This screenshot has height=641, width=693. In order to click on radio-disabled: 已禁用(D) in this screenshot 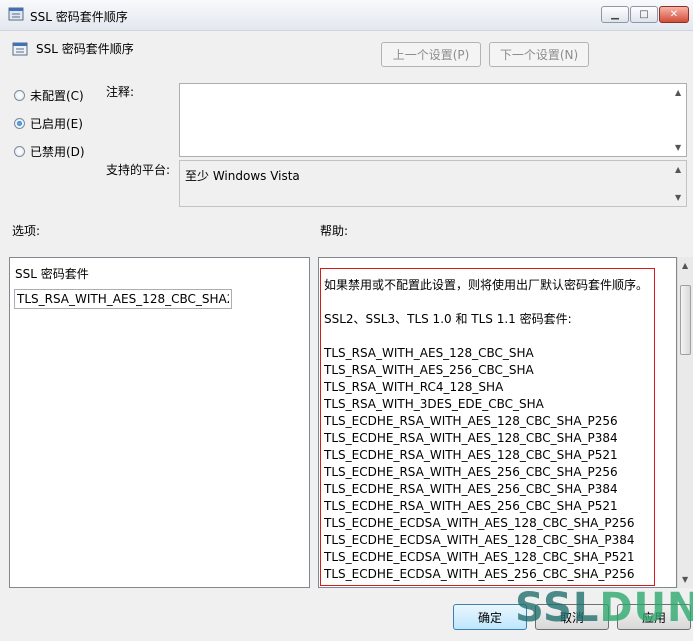, I will do `click(49, 151)`.